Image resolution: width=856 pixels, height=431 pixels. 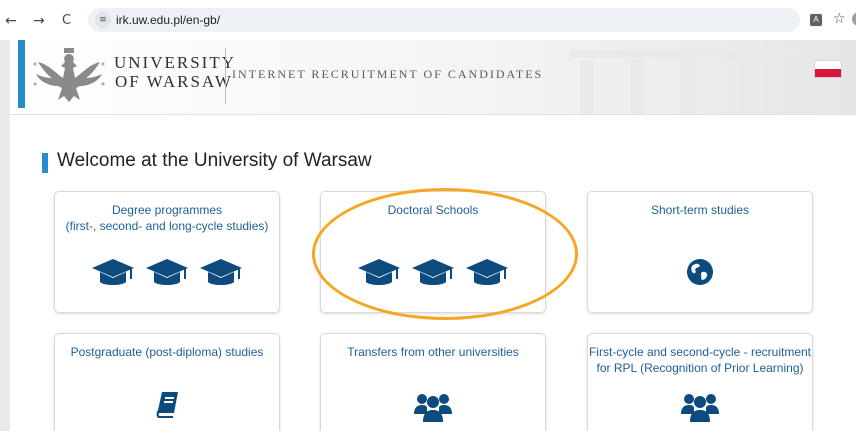 I want to click on card-title: Doctoral Schools, so click(x=433, y=210).